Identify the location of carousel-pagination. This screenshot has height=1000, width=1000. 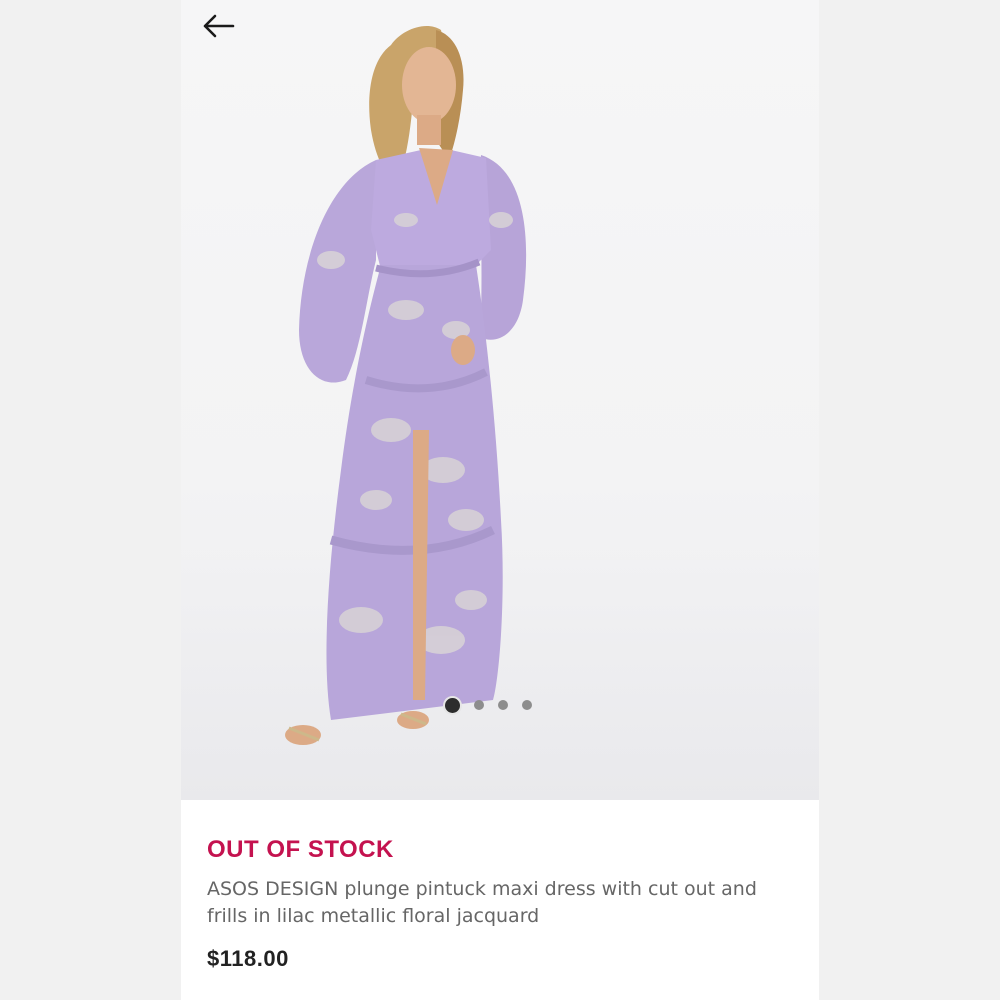
(500, 705).